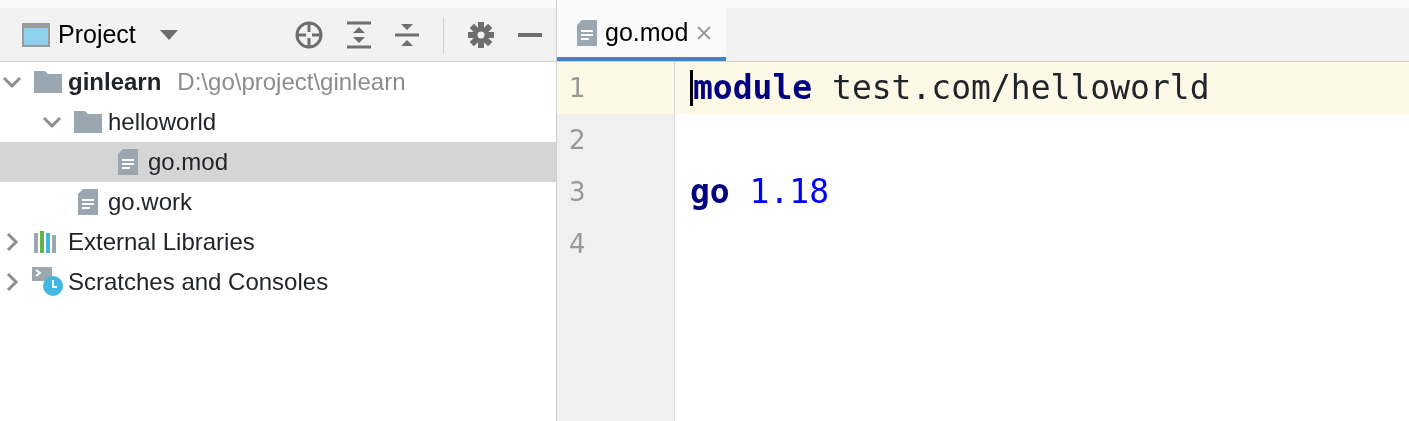 This screenshot has width=1409, height=421. I want to click on expand-all-icon, so click(359, 34).